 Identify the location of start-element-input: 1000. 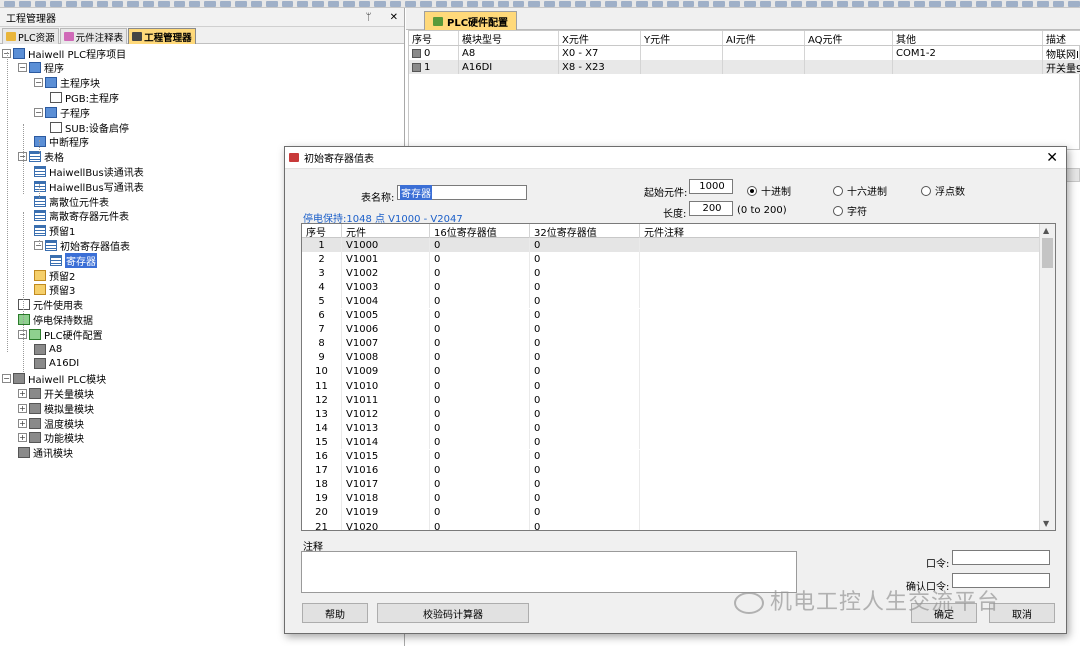
(711, 186).